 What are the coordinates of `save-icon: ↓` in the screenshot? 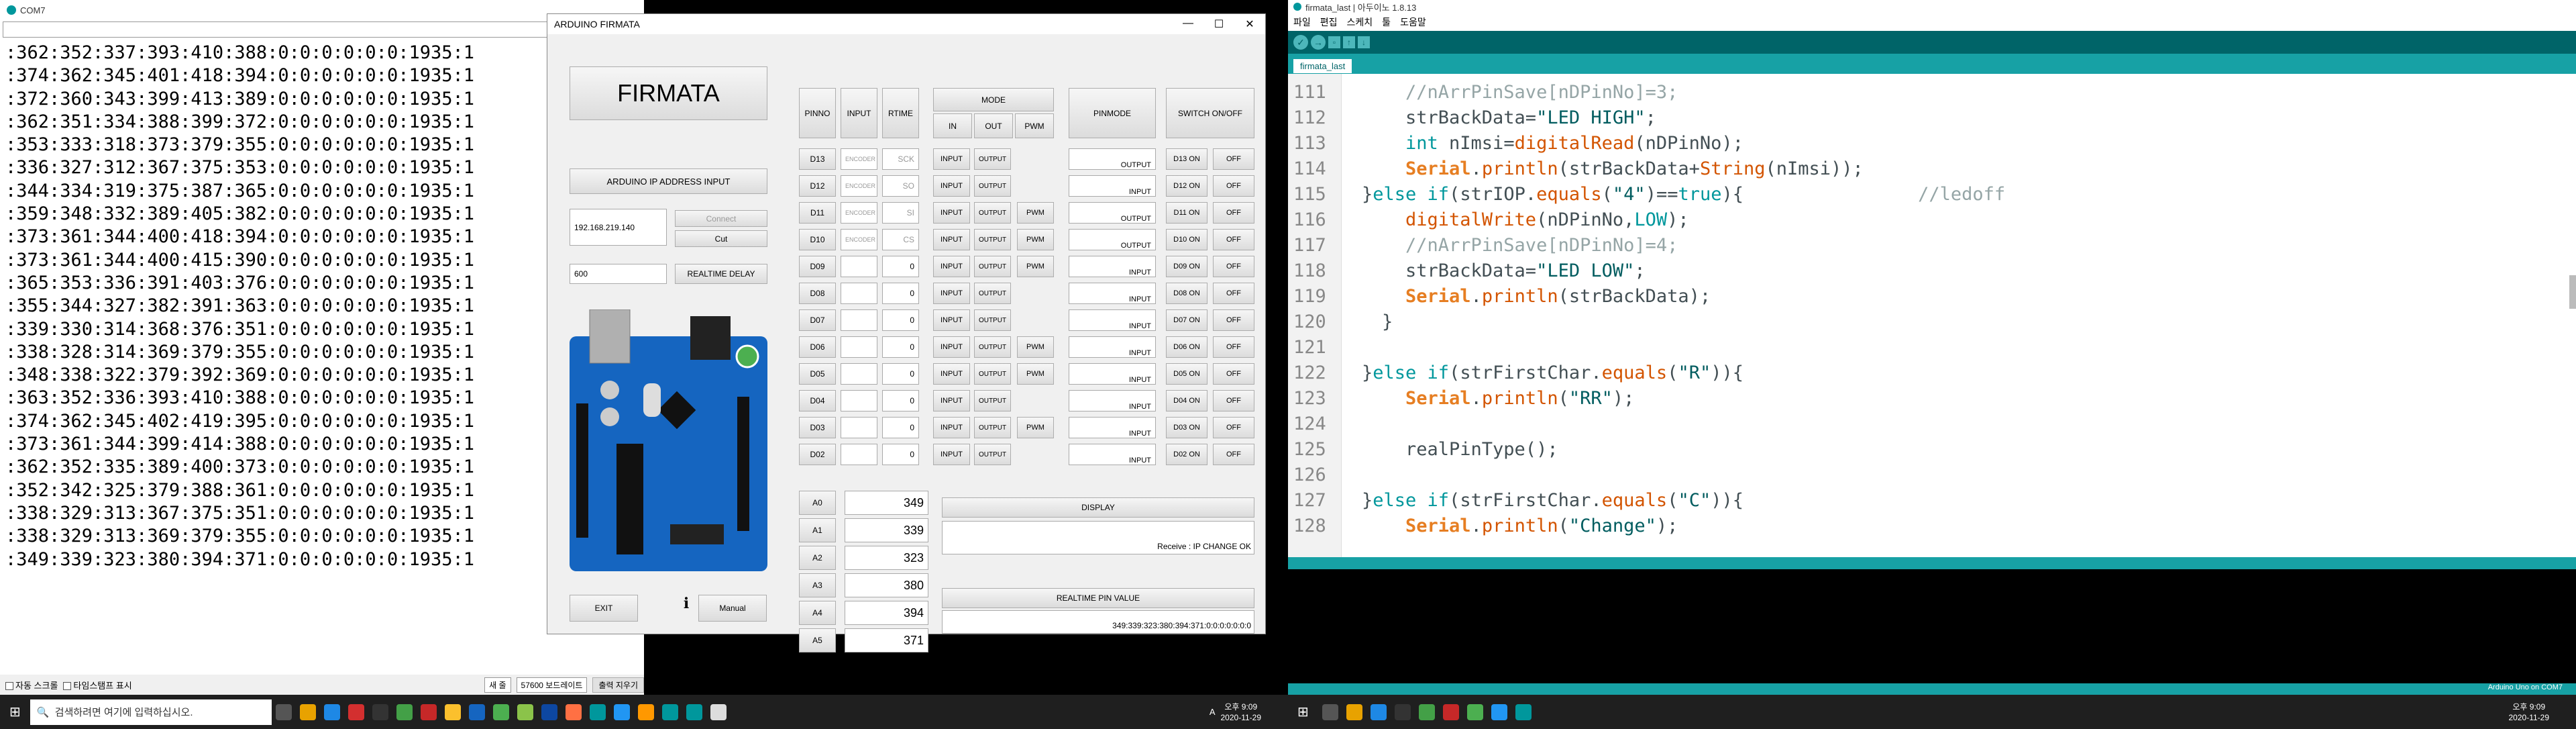 It's located at (1364, 42).